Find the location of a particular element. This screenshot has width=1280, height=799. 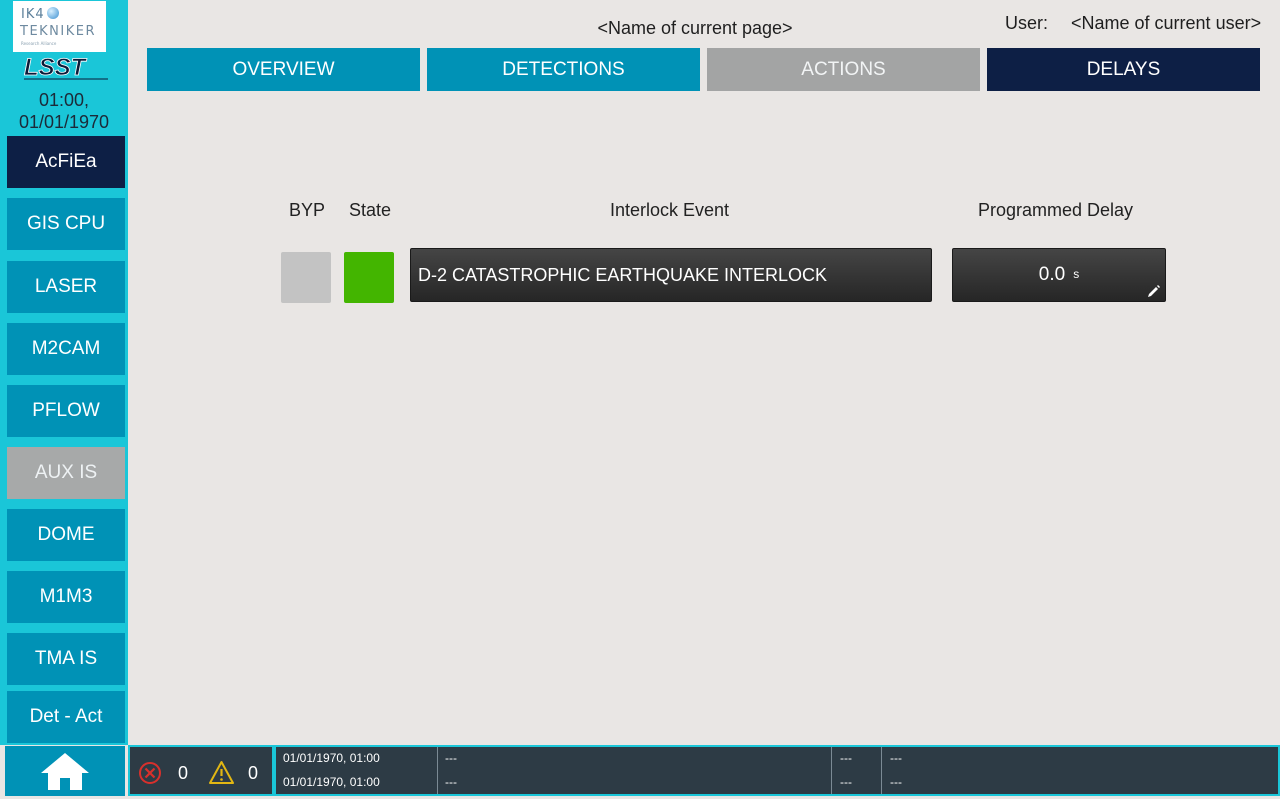

column-header-byp: BYP is located at coordinates (307, 210).